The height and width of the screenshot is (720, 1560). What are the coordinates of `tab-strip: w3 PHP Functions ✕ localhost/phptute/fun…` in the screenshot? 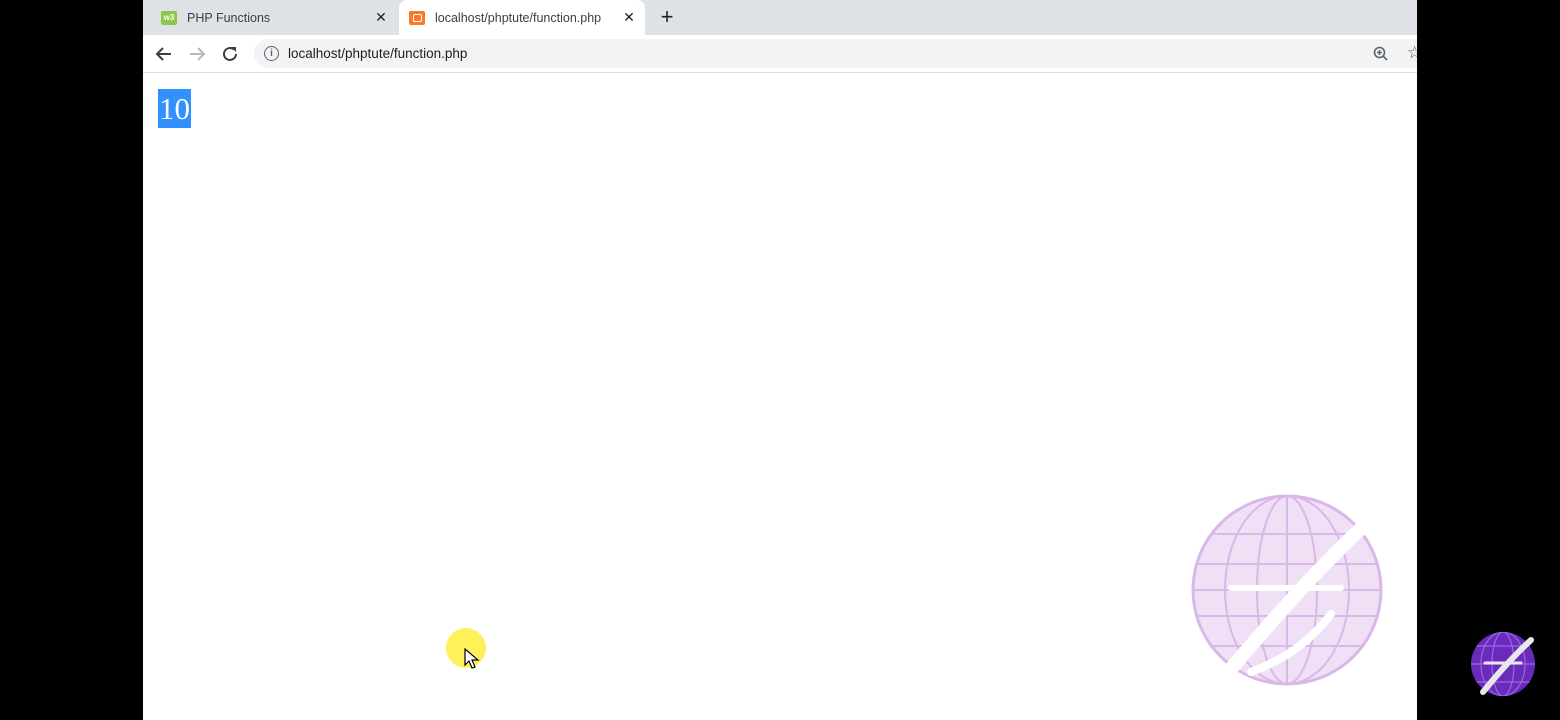 It's located at (780, 17).